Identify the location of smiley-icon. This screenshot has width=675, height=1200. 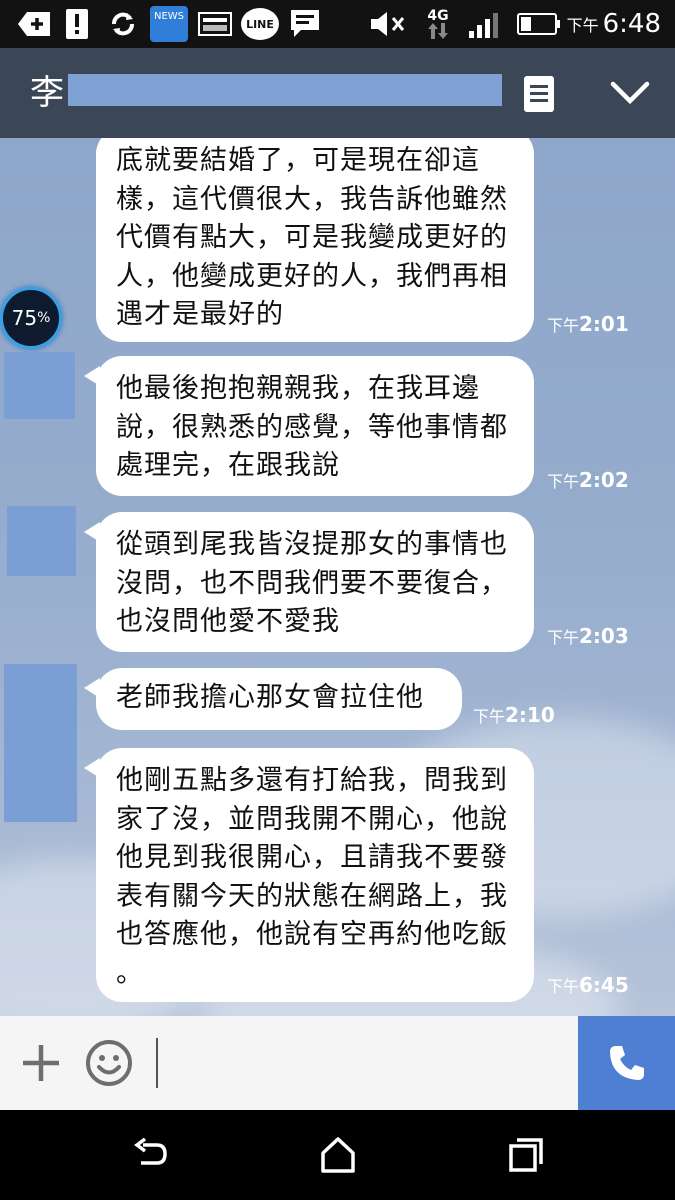
(109, 1063).